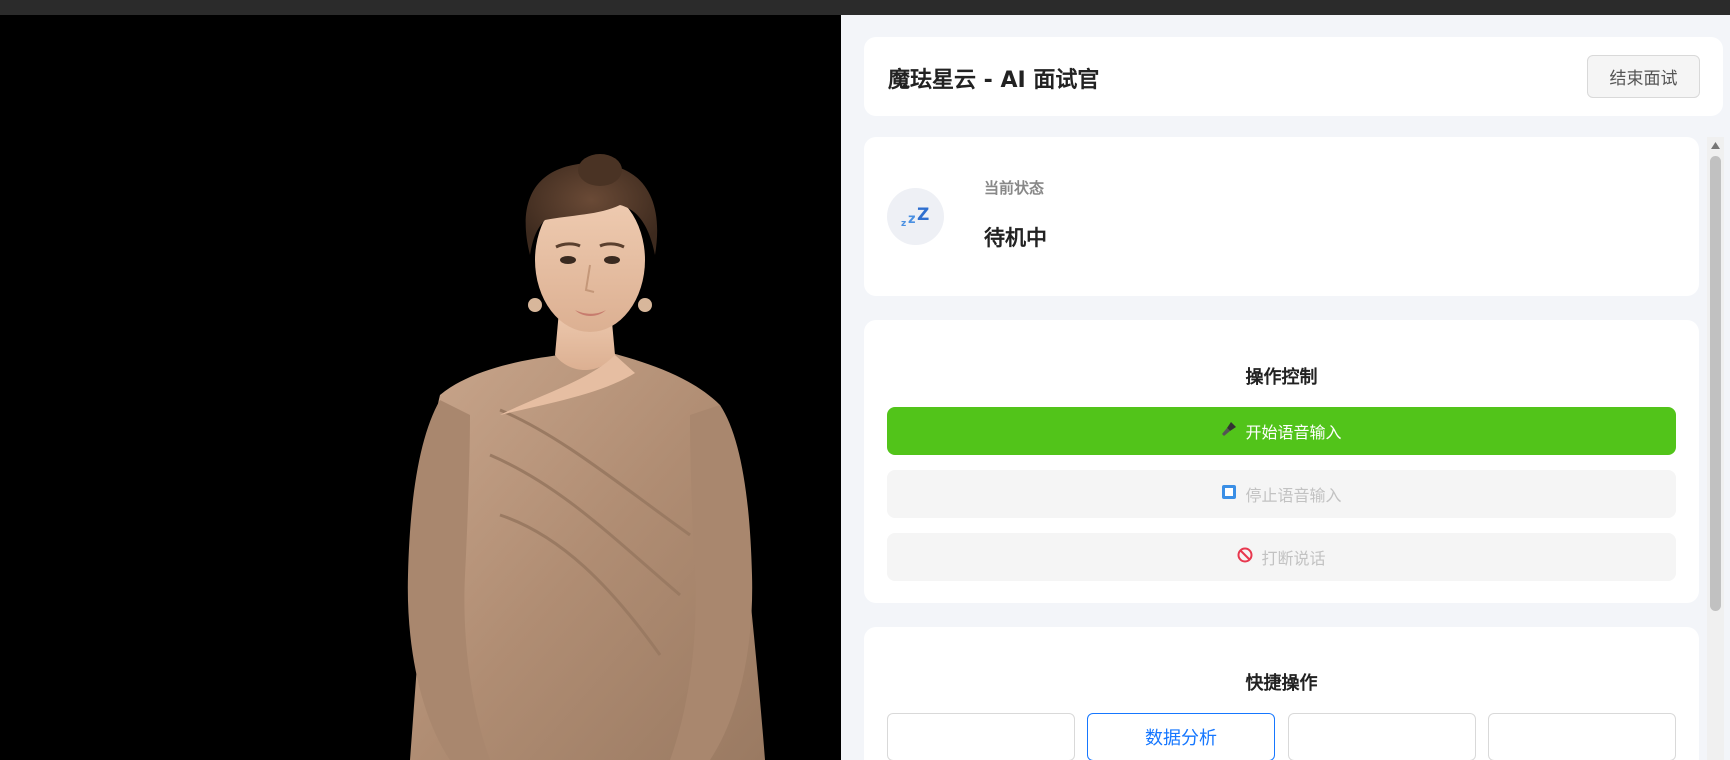 The image size is (1730, 760). I want to click on header-card: 魔珐星云 - AI 面试官 结束面试, so click(1293, 76).